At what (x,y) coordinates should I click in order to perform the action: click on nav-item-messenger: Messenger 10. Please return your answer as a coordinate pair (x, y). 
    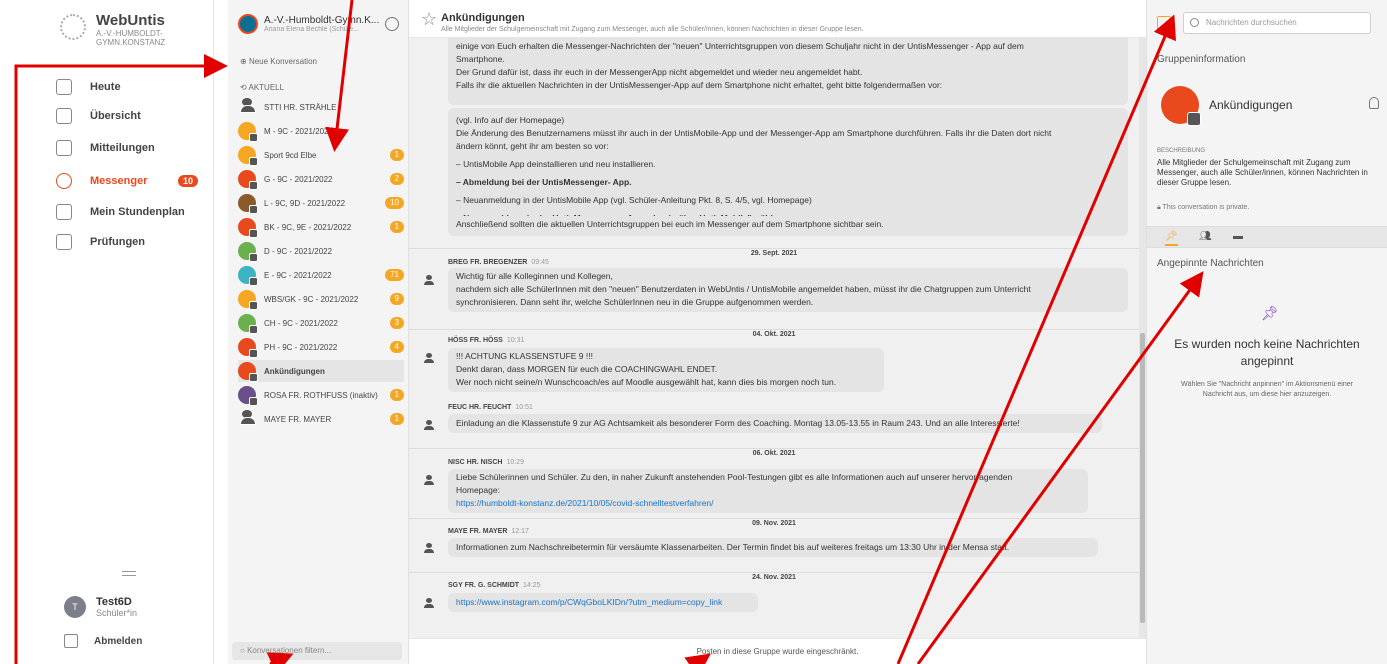
    Looking at the image, I should click on (131, 181).